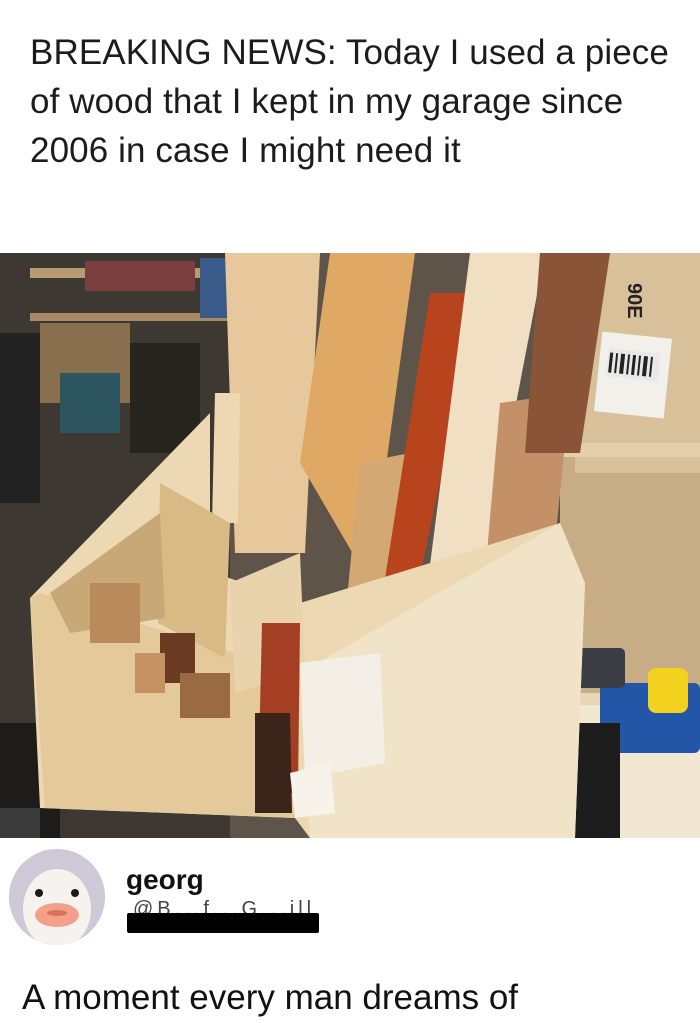 The image size is (700, 1023). What do you see at coordinates (634, 301) in the screenshot?
I see `box-label: 90E` at bounding box center [634, 301].